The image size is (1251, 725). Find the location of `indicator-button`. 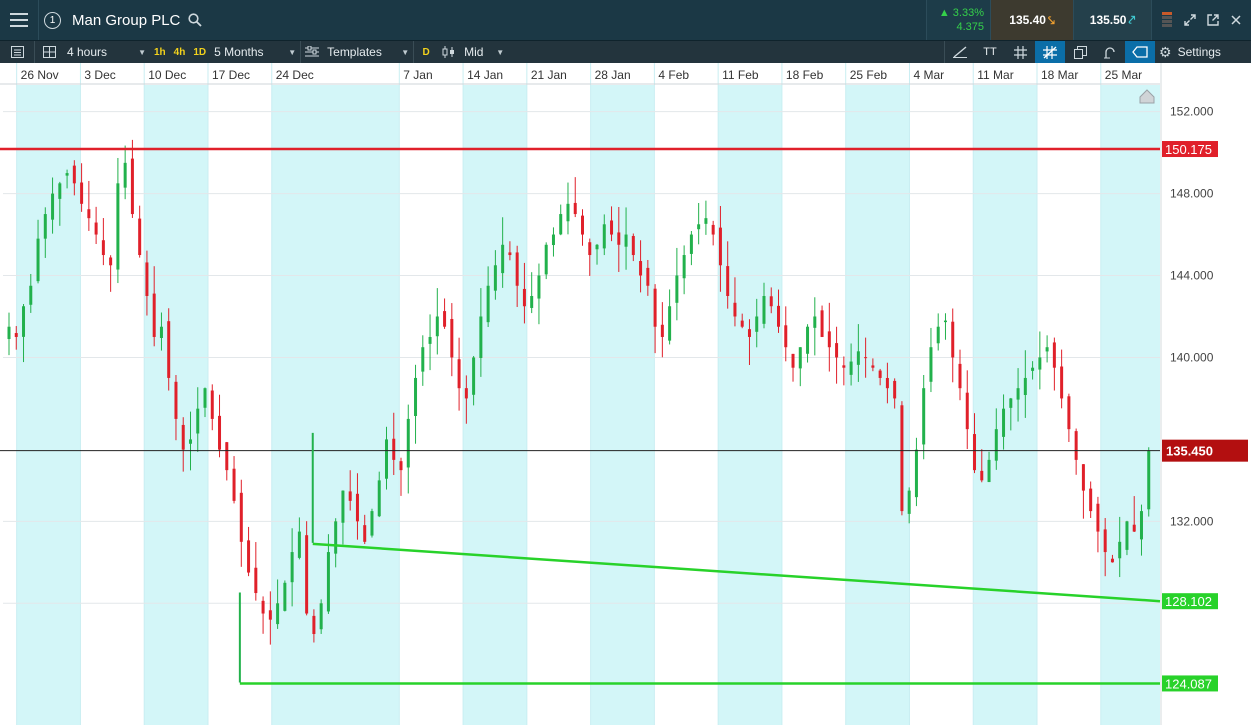

indicator-button is located at coordinates (1110, 52).